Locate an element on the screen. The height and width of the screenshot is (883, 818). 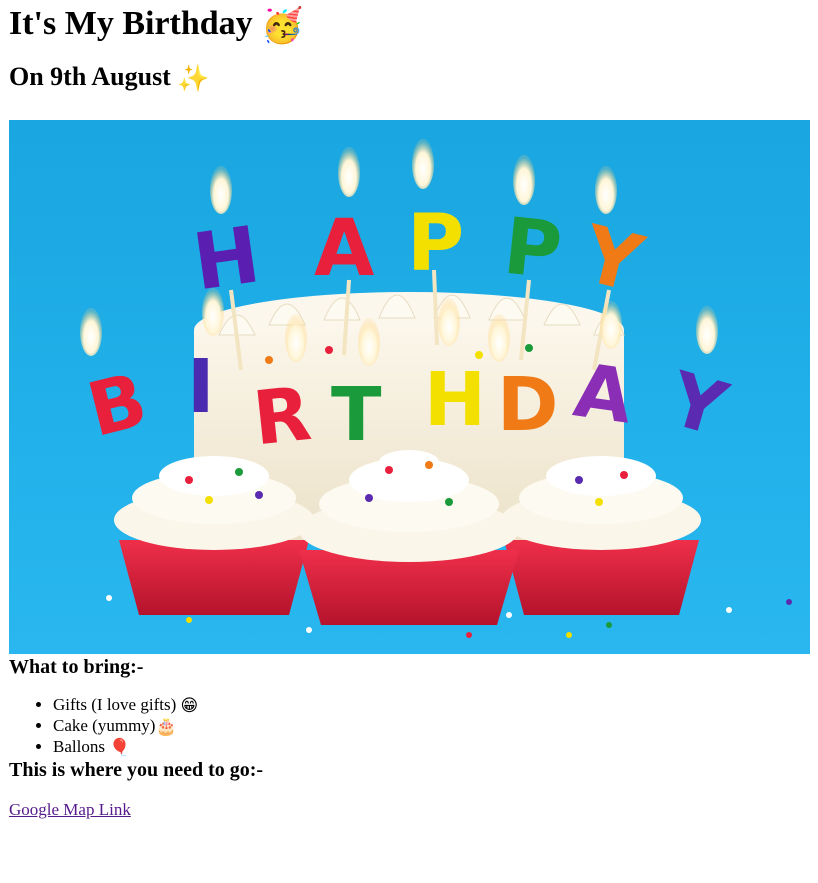
candle-letter-i: I is located at coordinates (201, 387).